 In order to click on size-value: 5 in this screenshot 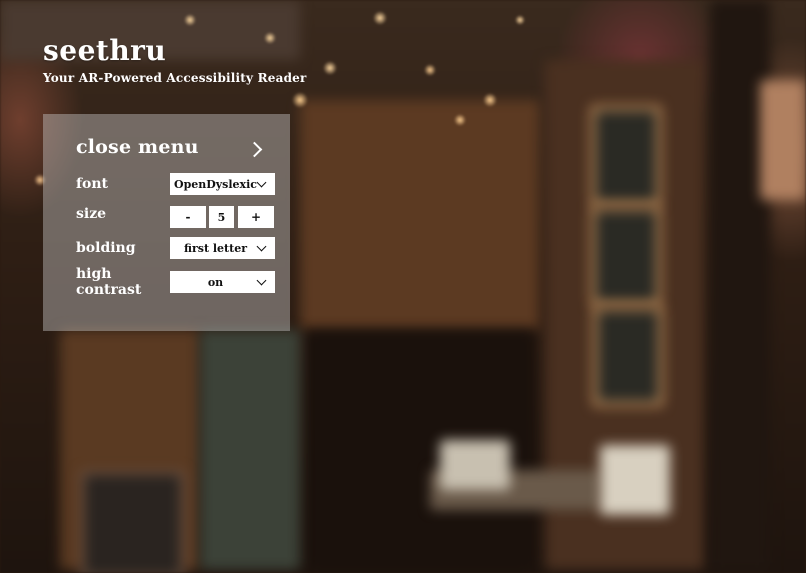, I will do `click(221, 217)`.